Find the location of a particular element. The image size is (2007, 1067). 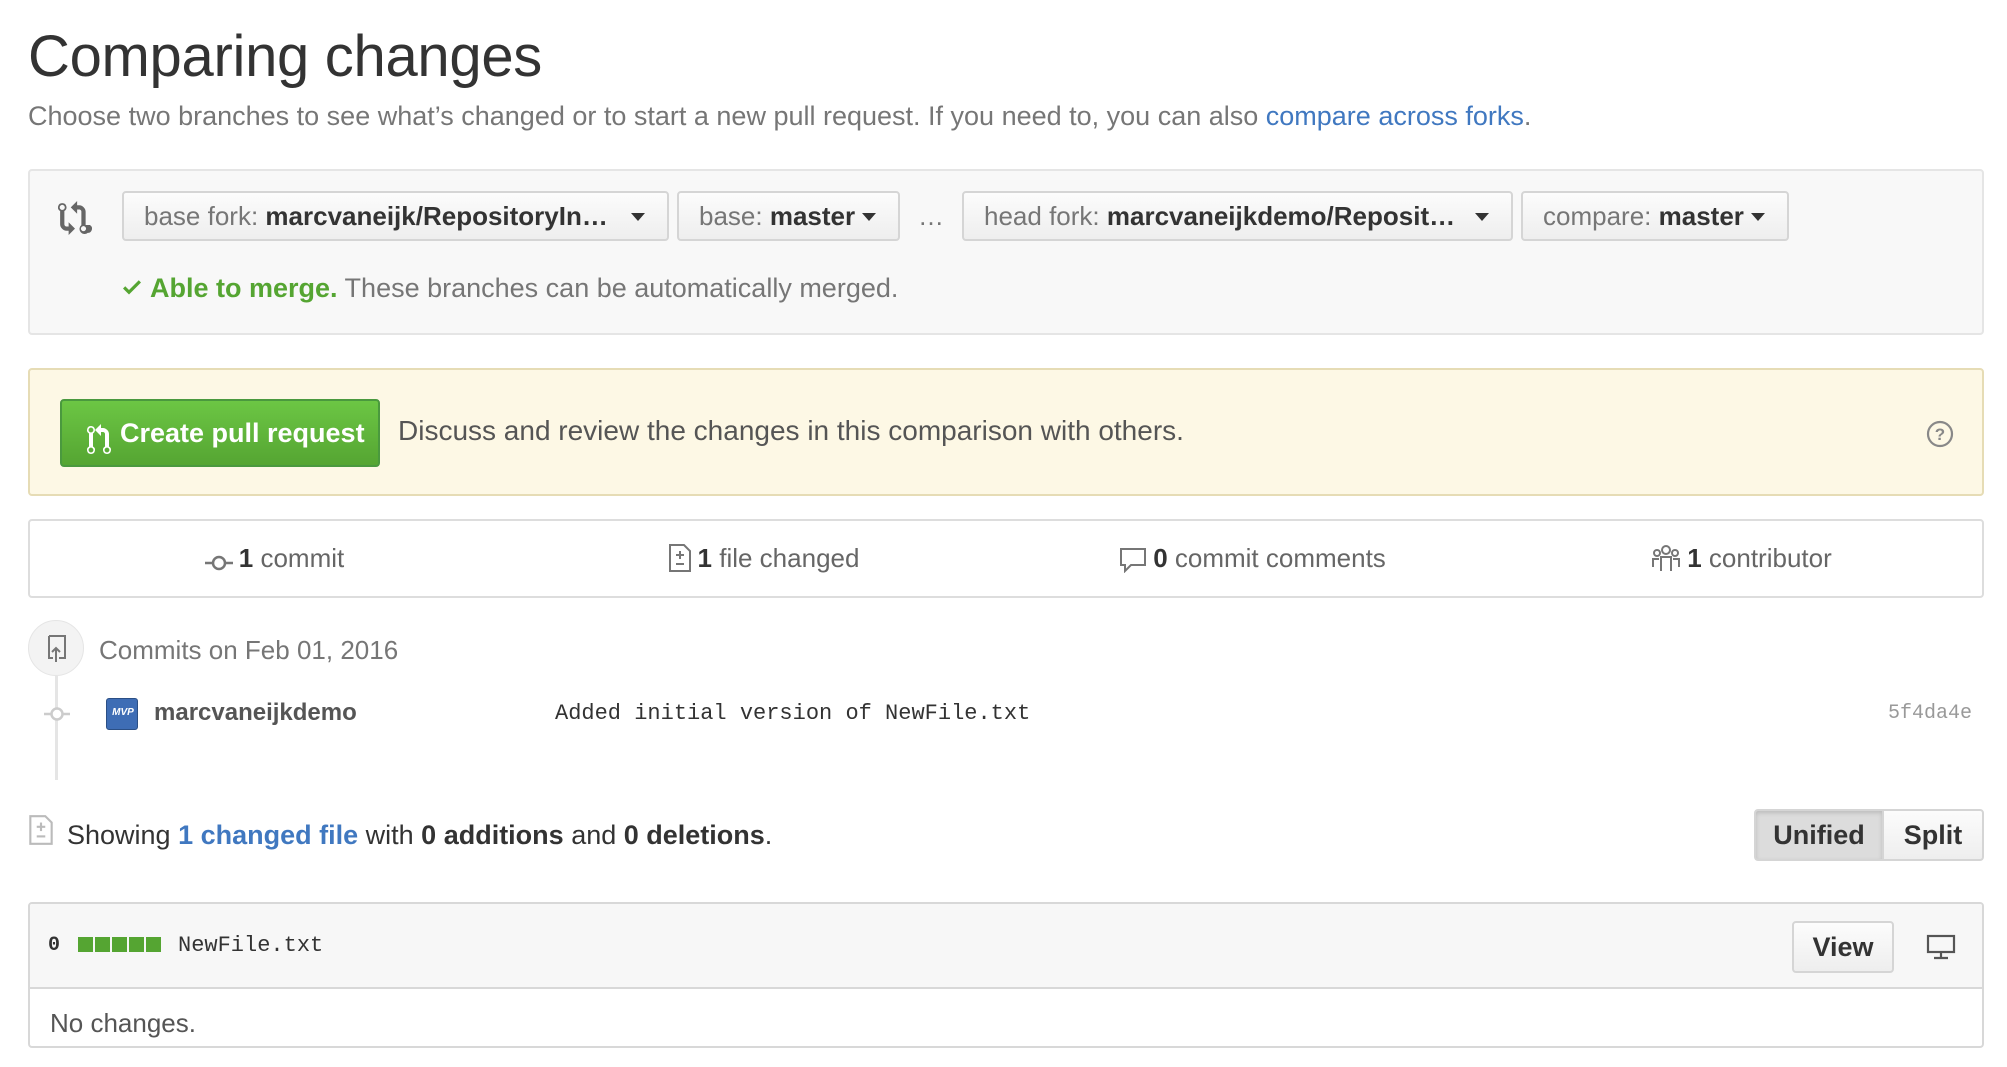

comments-label: commit comments is located at coordinates (1276, 558).